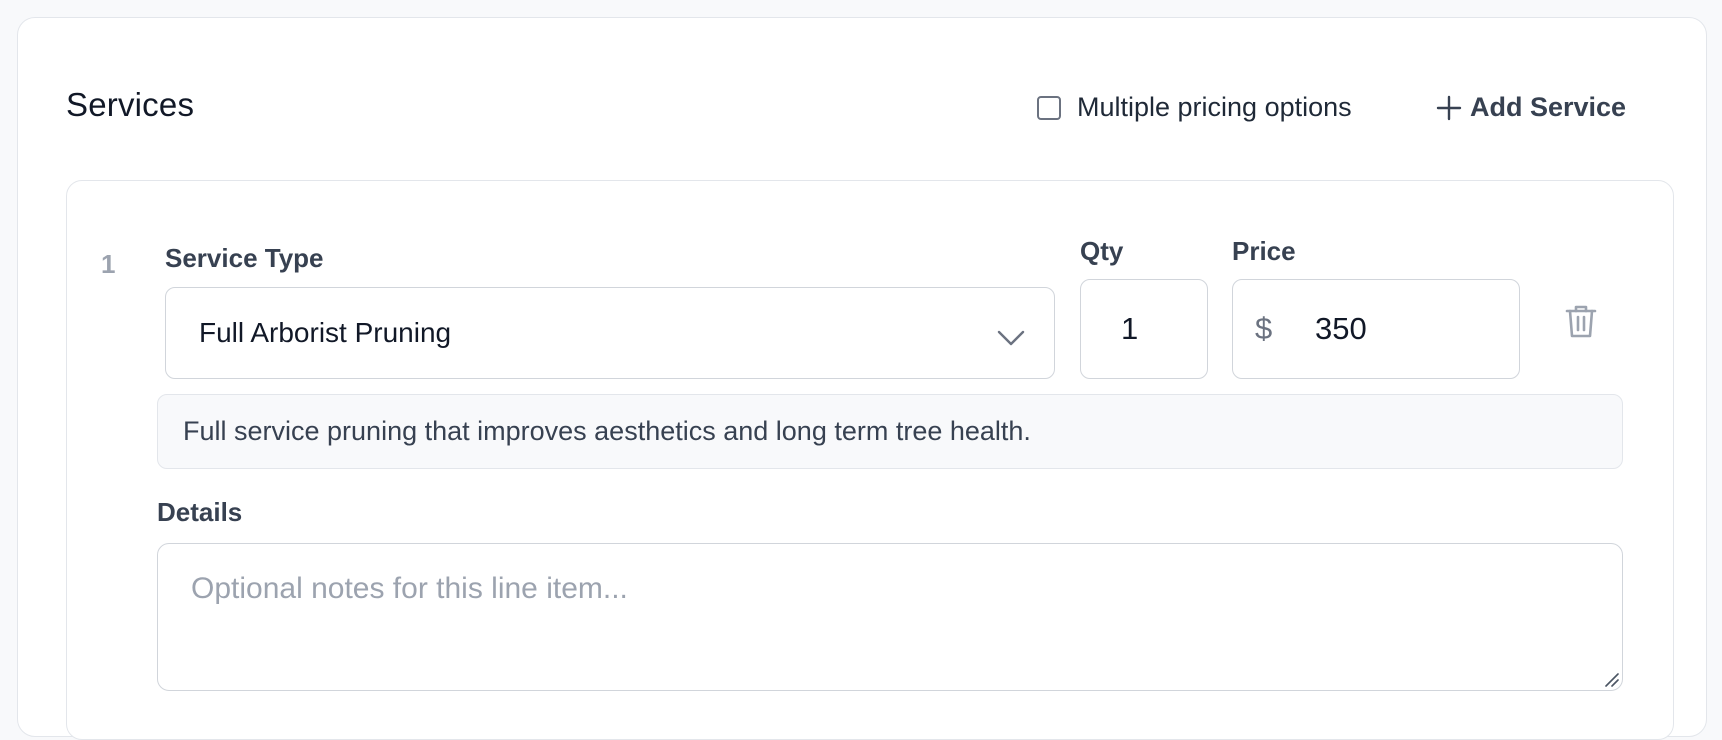 This screenshot has width=1722, height=740. I want to click on price-value: 350, so click(1341, 328).